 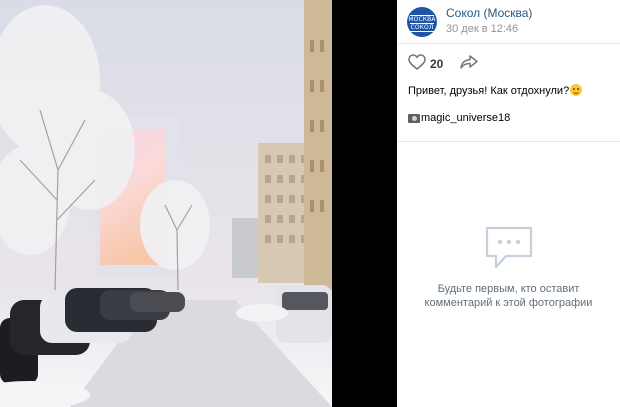 What do you see at coordinates (508, 141) in the screenshot?
I see `comments-divider` at bounding box center [508, 141].